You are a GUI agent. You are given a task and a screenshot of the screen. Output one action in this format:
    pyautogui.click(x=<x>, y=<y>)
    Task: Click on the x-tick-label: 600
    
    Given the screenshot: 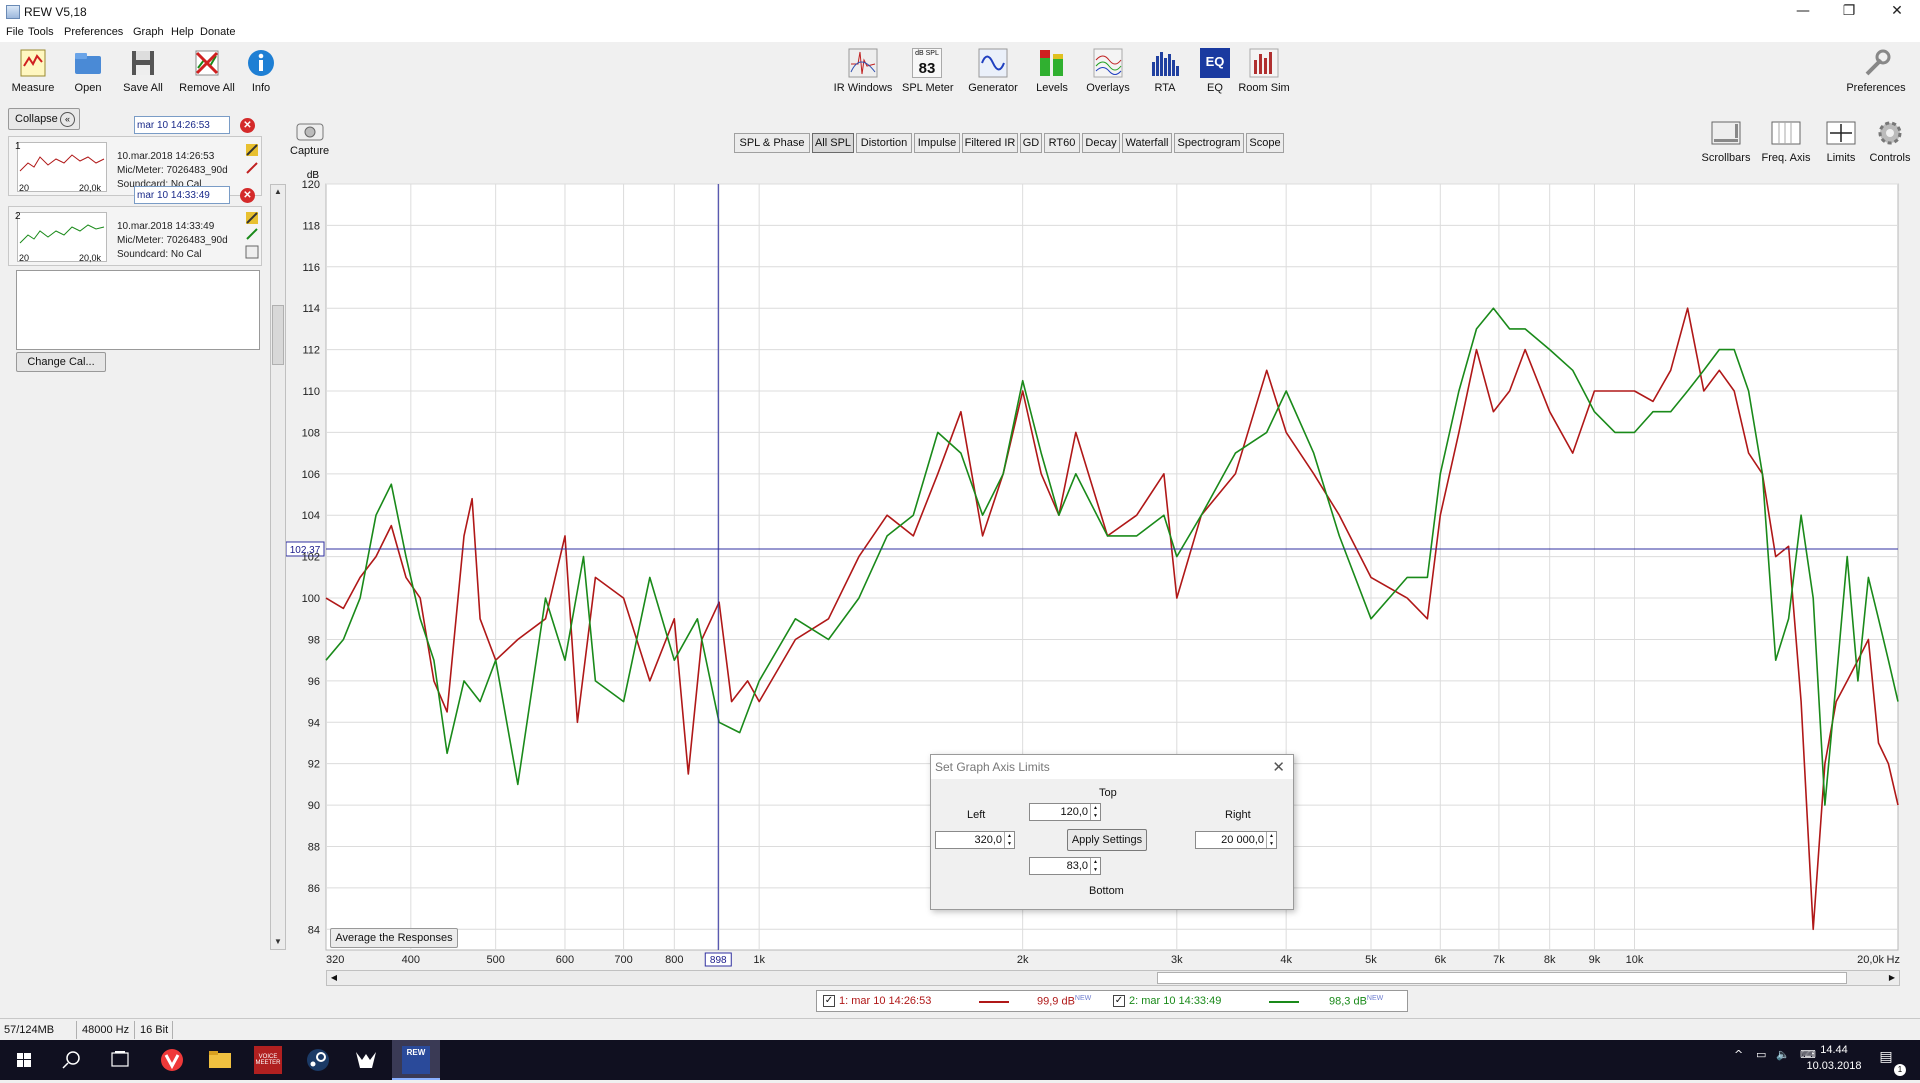 What is the action you would take?
    pyautogui.click(x=565, y=960)
    